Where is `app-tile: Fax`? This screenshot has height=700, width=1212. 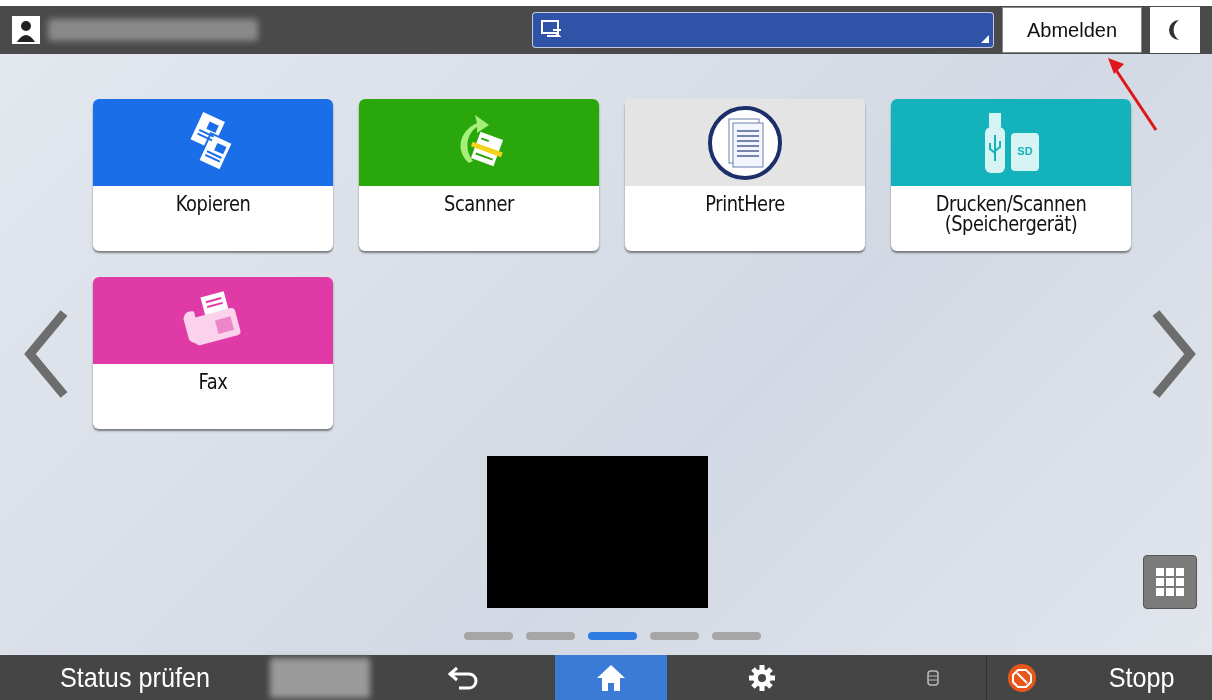 app-tile: Fax is located at coordinates (213, 353).